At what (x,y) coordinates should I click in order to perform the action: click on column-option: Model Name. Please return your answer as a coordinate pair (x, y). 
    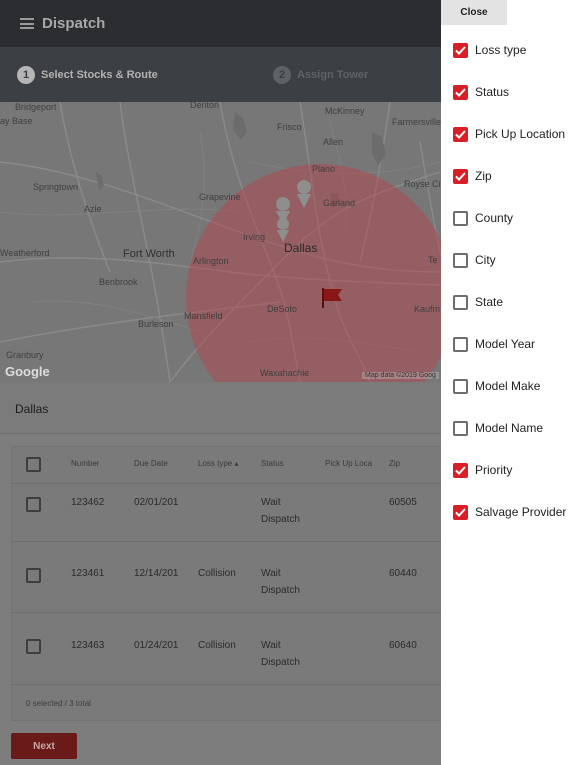
    Looking at the image, I should click on (498, 428).